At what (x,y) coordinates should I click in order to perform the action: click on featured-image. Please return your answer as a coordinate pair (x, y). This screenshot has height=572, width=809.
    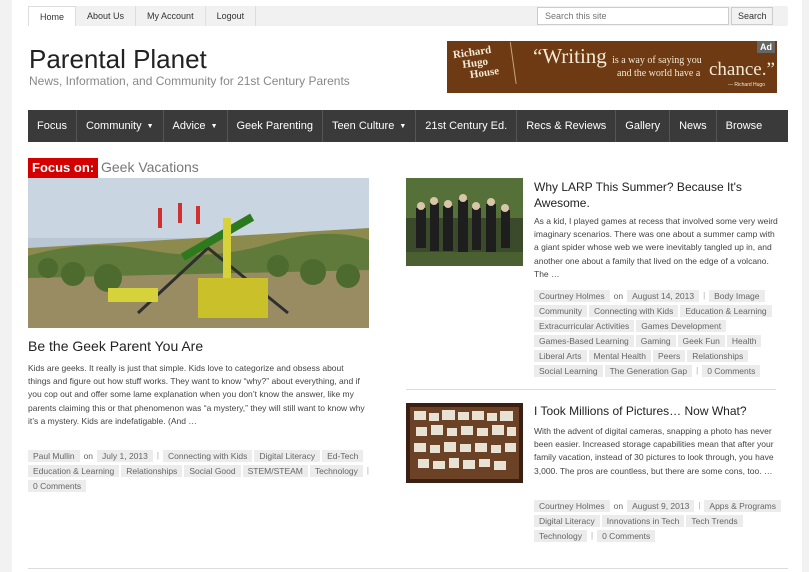
    Looking at the image, I should click on (198, 253).